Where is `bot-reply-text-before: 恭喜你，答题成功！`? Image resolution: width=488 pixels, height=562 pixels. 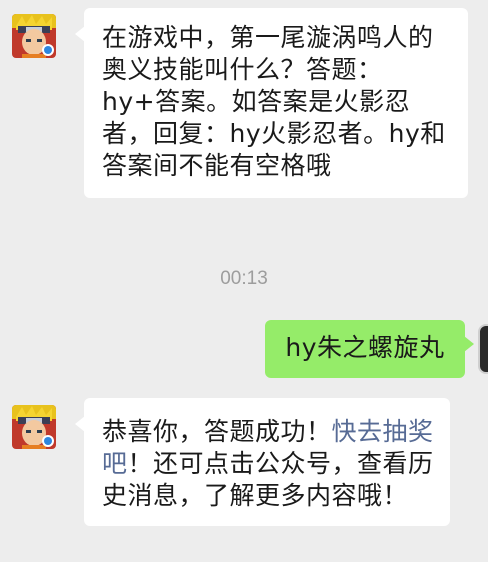
bot-reply-text-before: 恭喜你，答题成功！ is located at coordinates (217, 431).